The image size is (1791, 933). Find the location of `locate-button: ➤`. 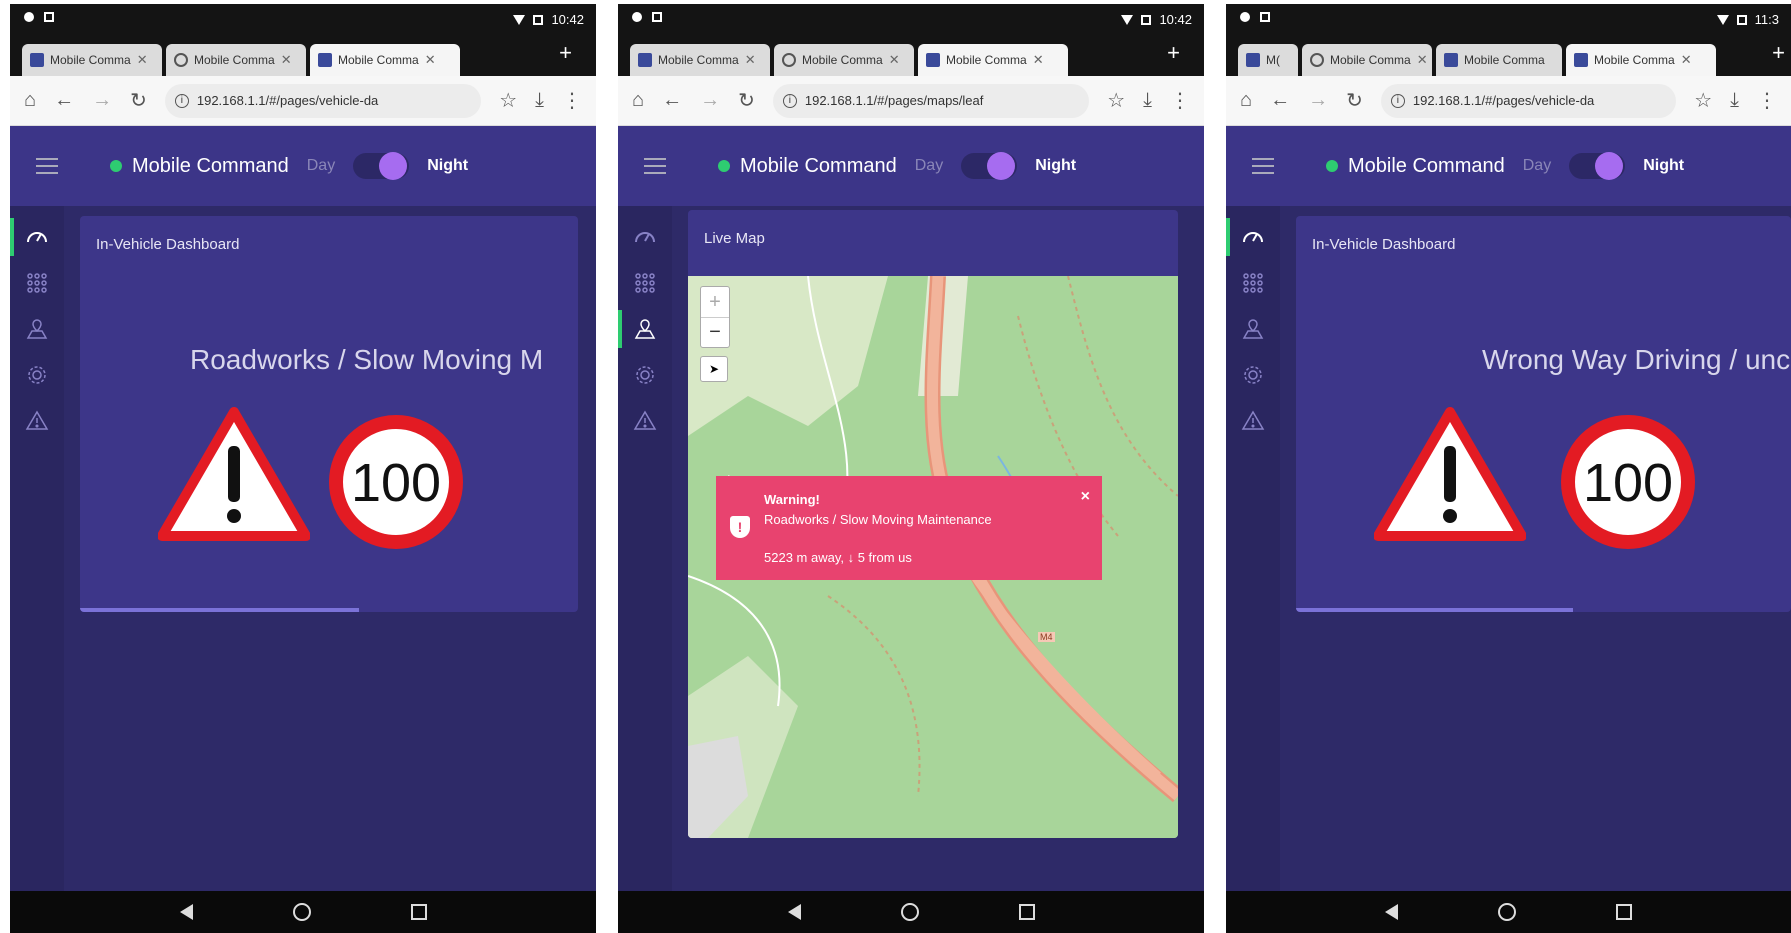

locate-button: ➤ is located at coordinates (714, 369).